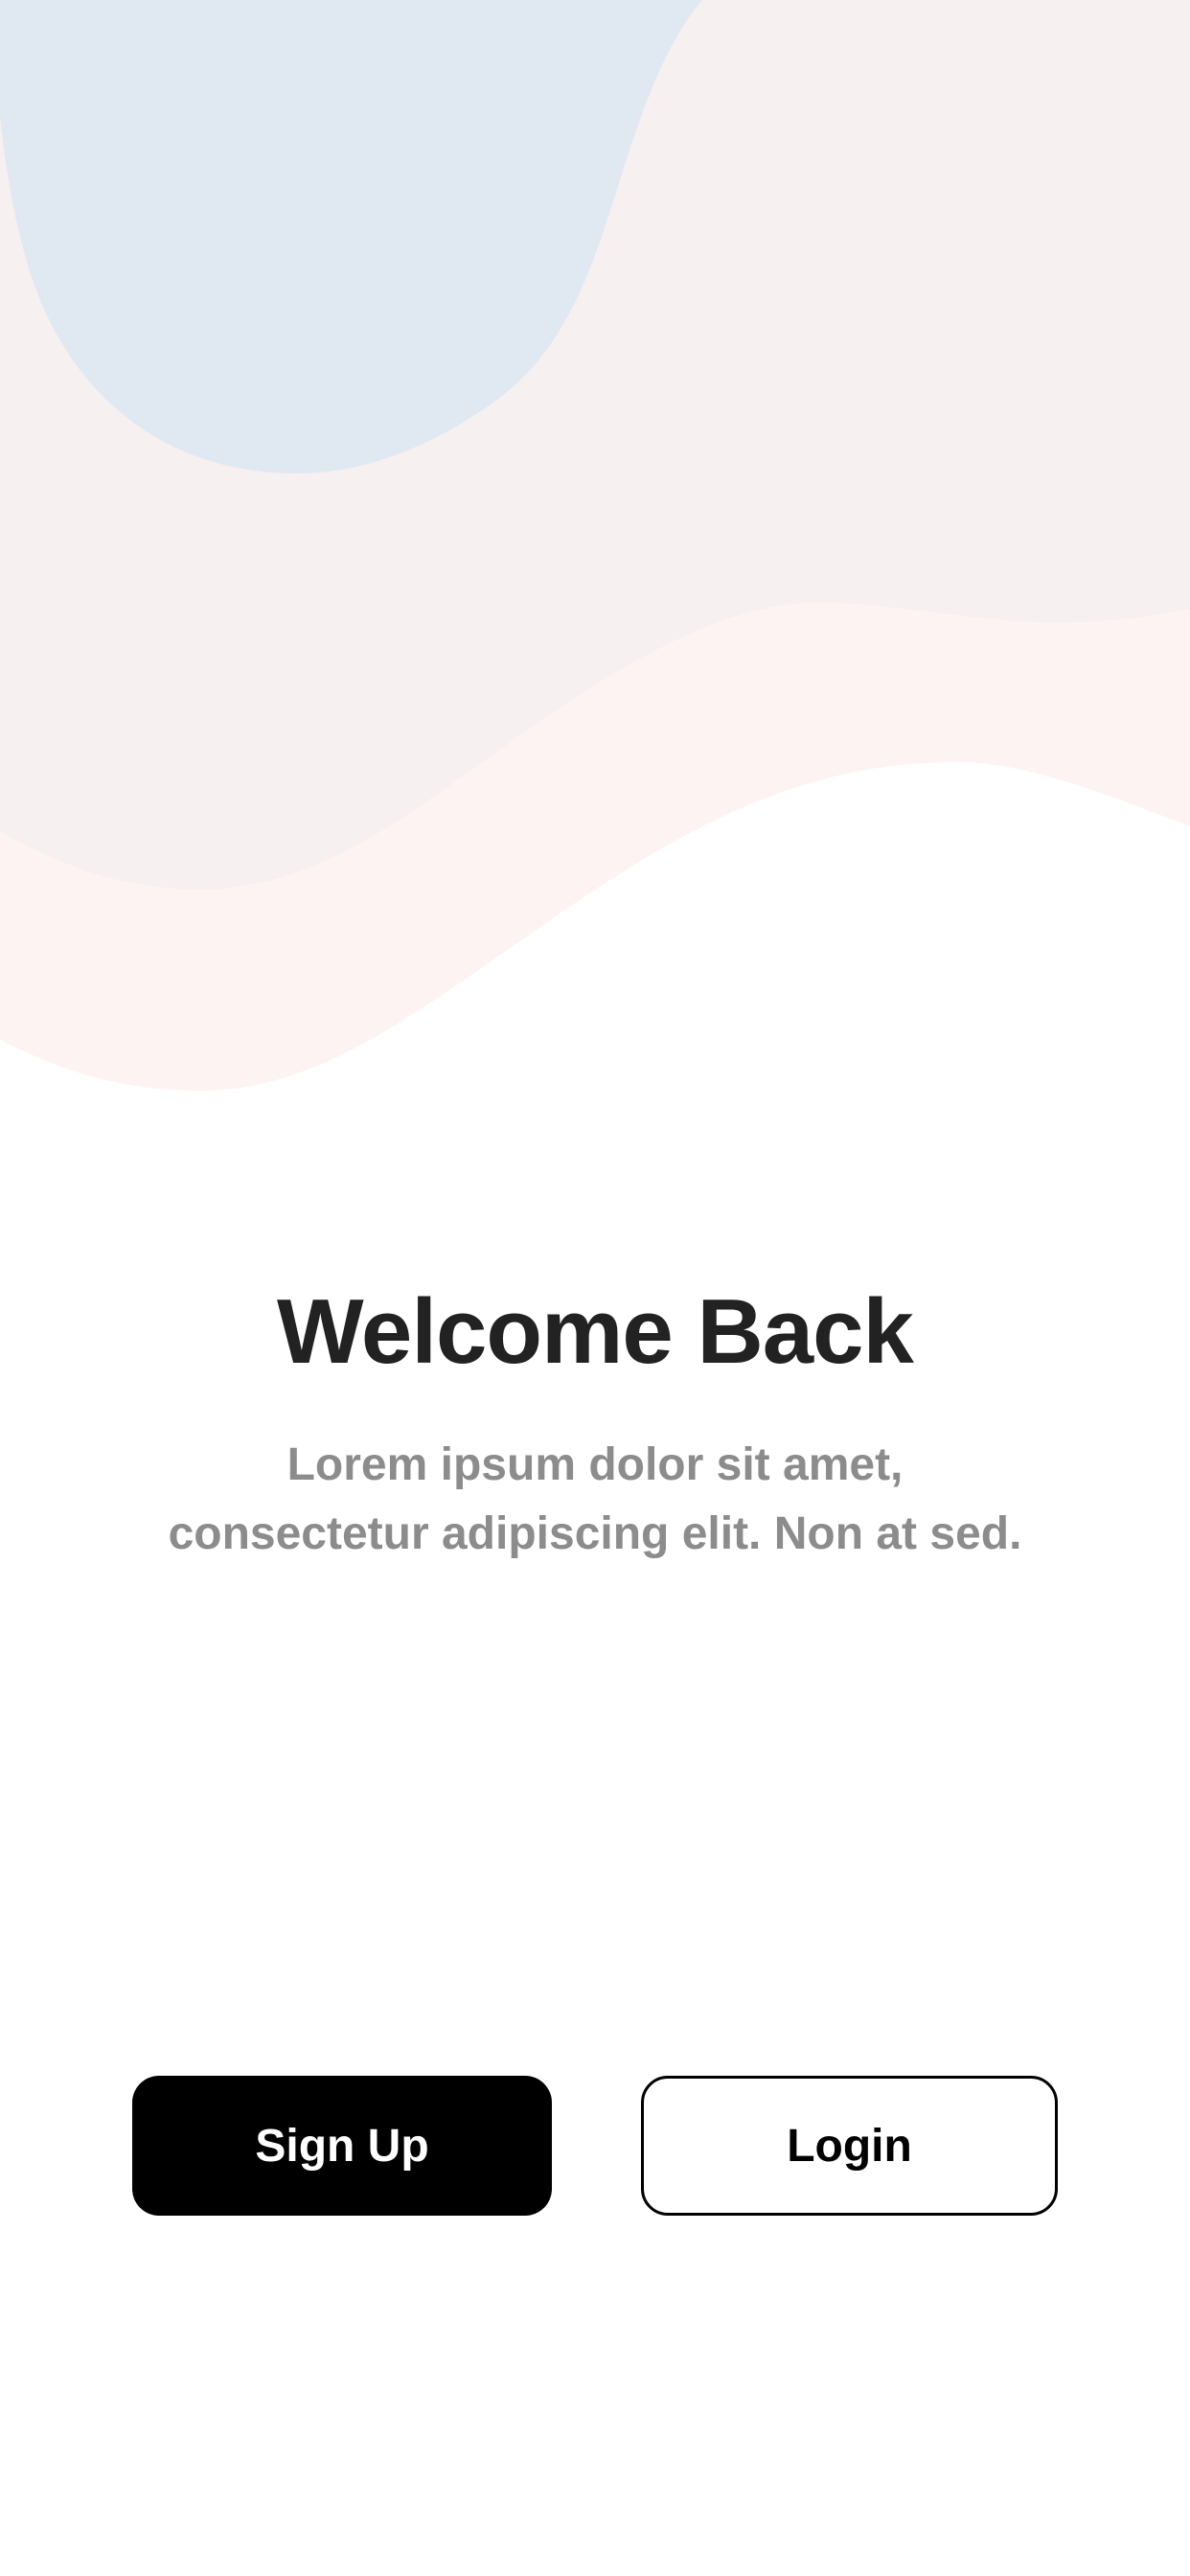  I want to click on welcome-title: Welcome Back, so click(595, 1331).